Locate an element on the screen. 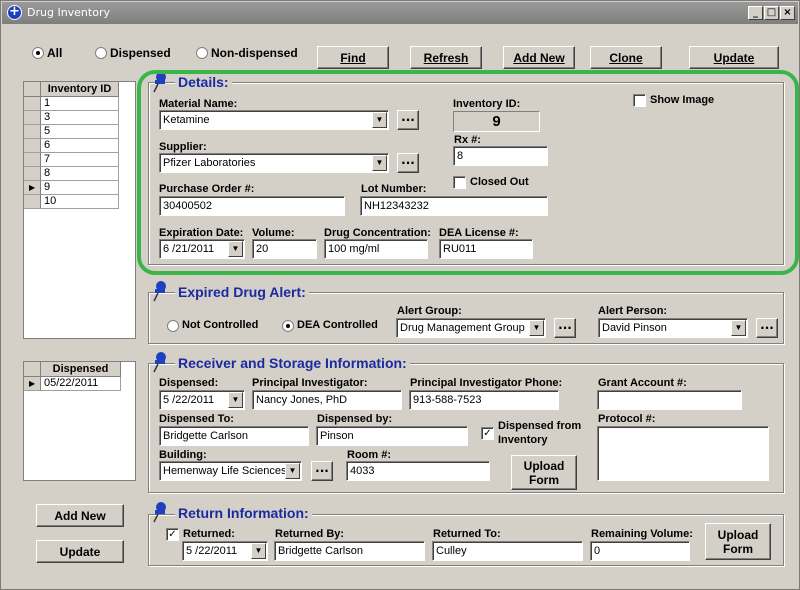 The image size is (800, 590). refresh-button: Refresh is located at coordinates (446, 57).